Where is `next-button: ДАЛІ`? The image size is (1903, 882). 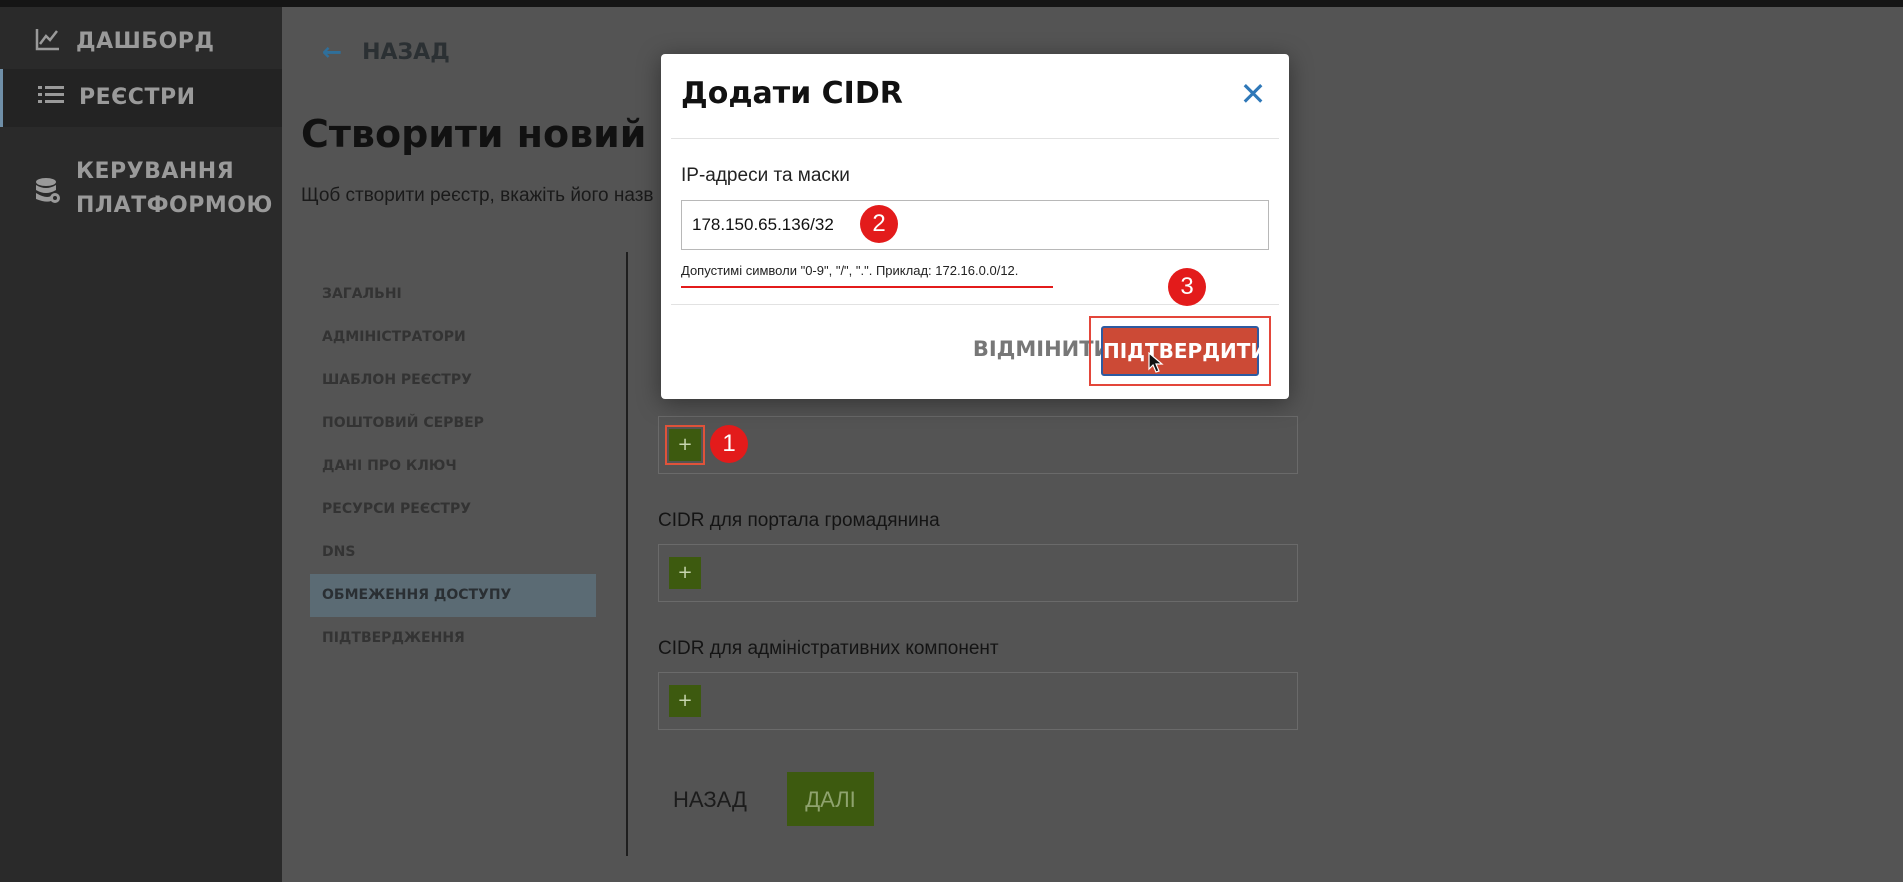
next-button: ДАЛІ is located at coordinates (830, 799).